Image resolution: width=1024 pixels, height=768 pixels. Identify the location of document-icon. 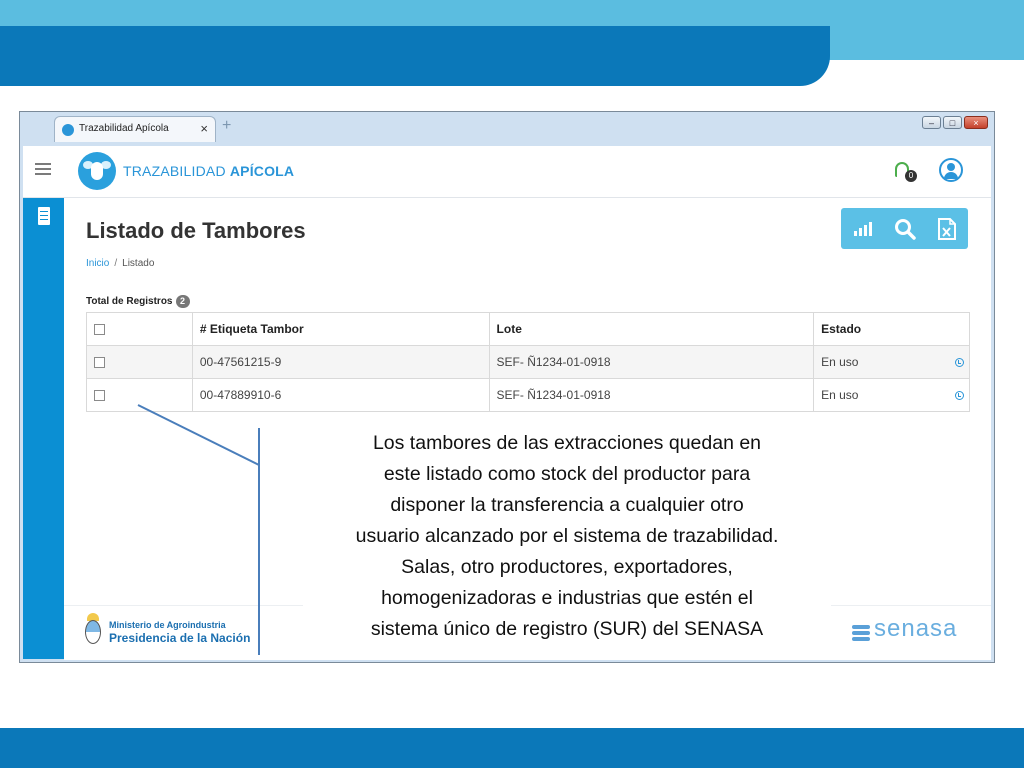
(44, 216).